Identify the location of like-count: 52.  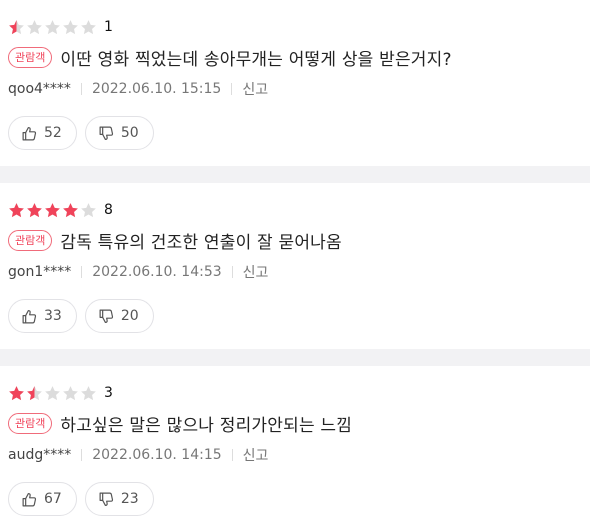
(53, 133).